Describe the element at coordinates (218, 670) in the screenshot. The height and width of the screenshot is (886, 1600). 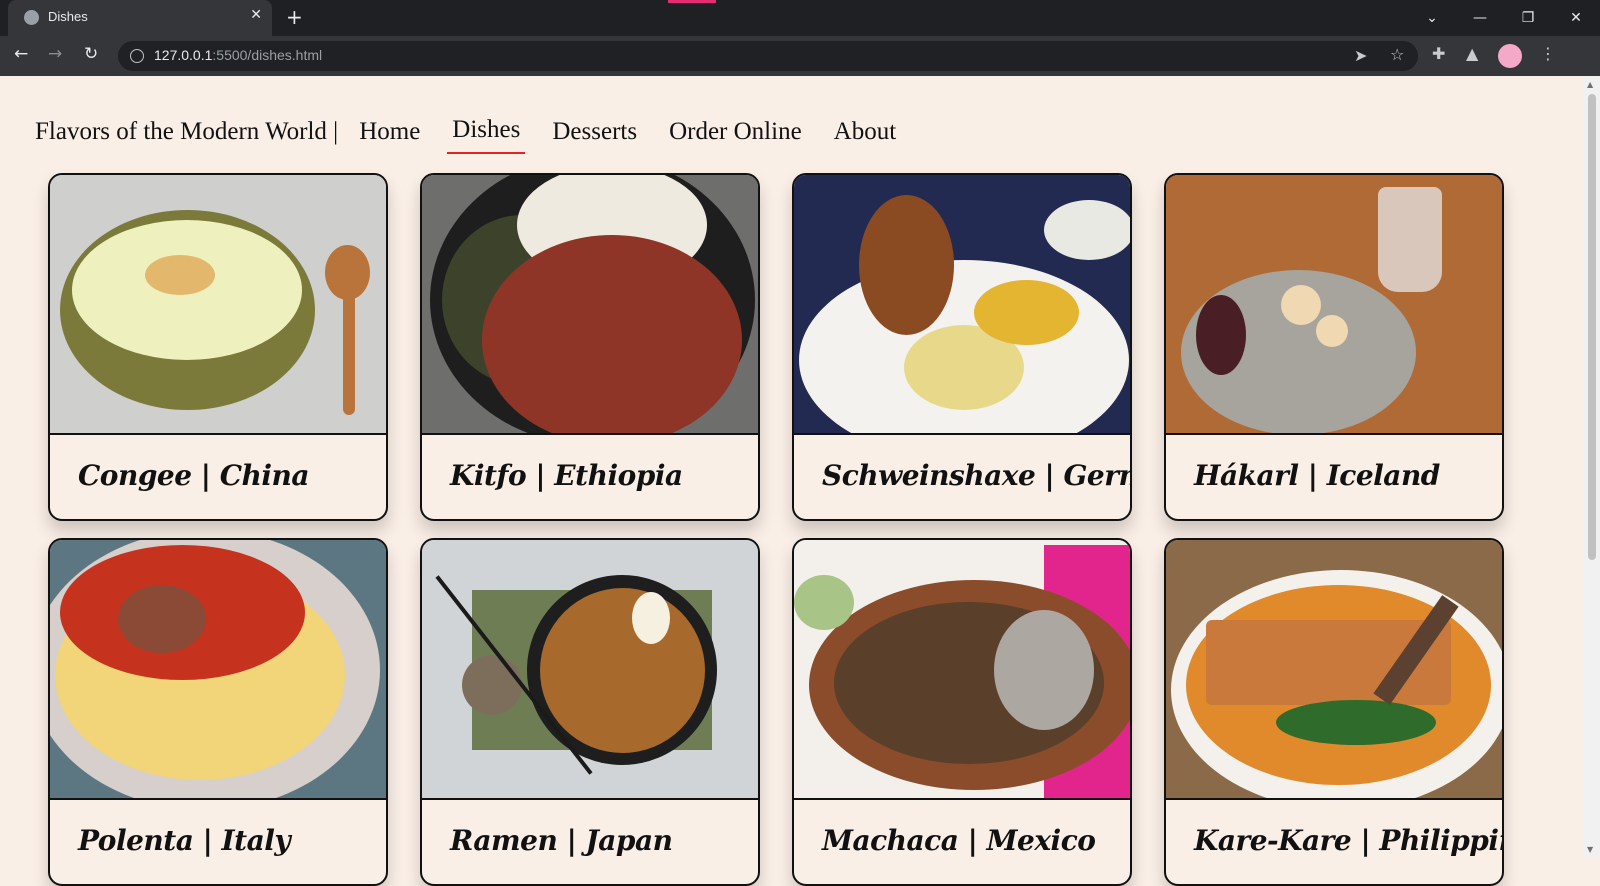
I see `dish-image-polenta` at that location.